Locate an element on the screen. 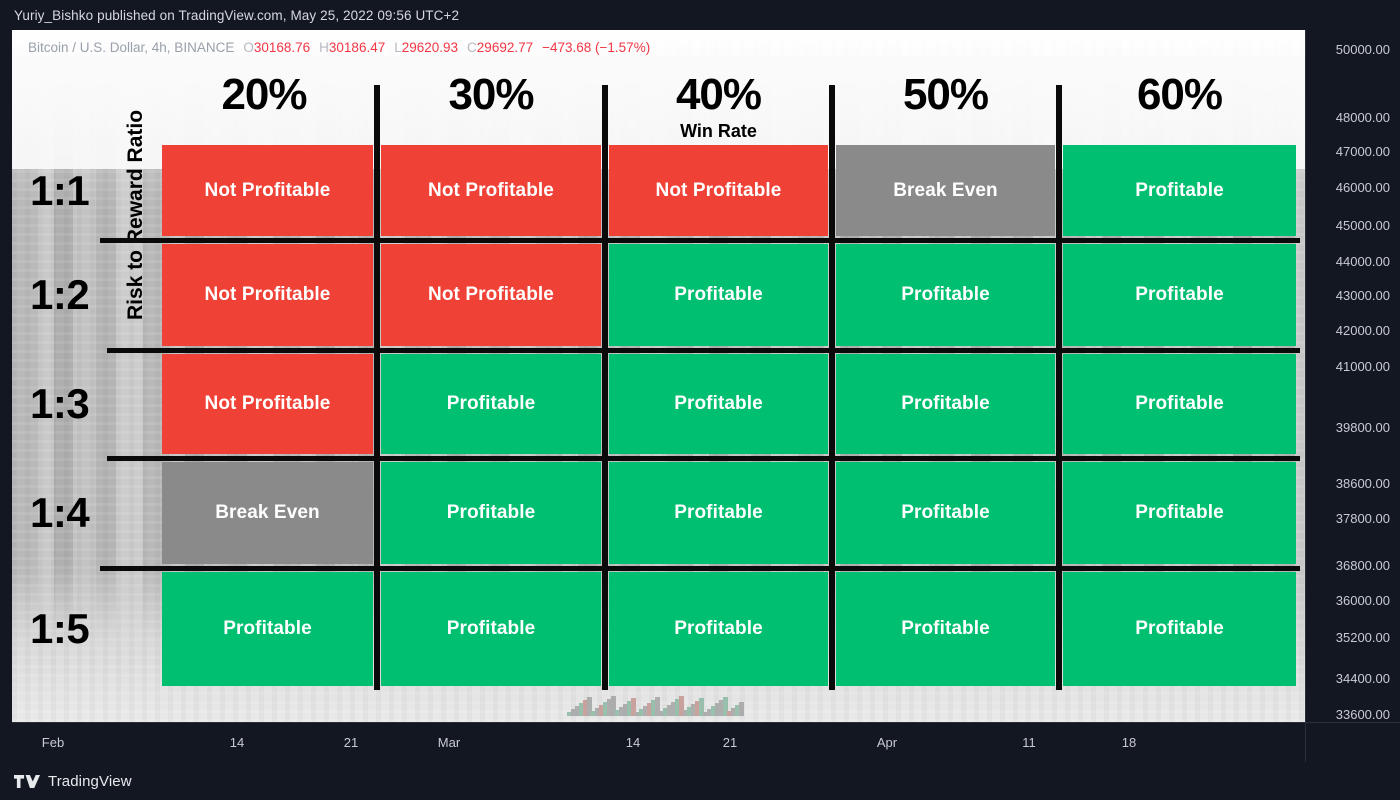 This screenshot has width=1400, height=800. price-axis-tick: 44000.00 is located at coordinates (1362, 261).